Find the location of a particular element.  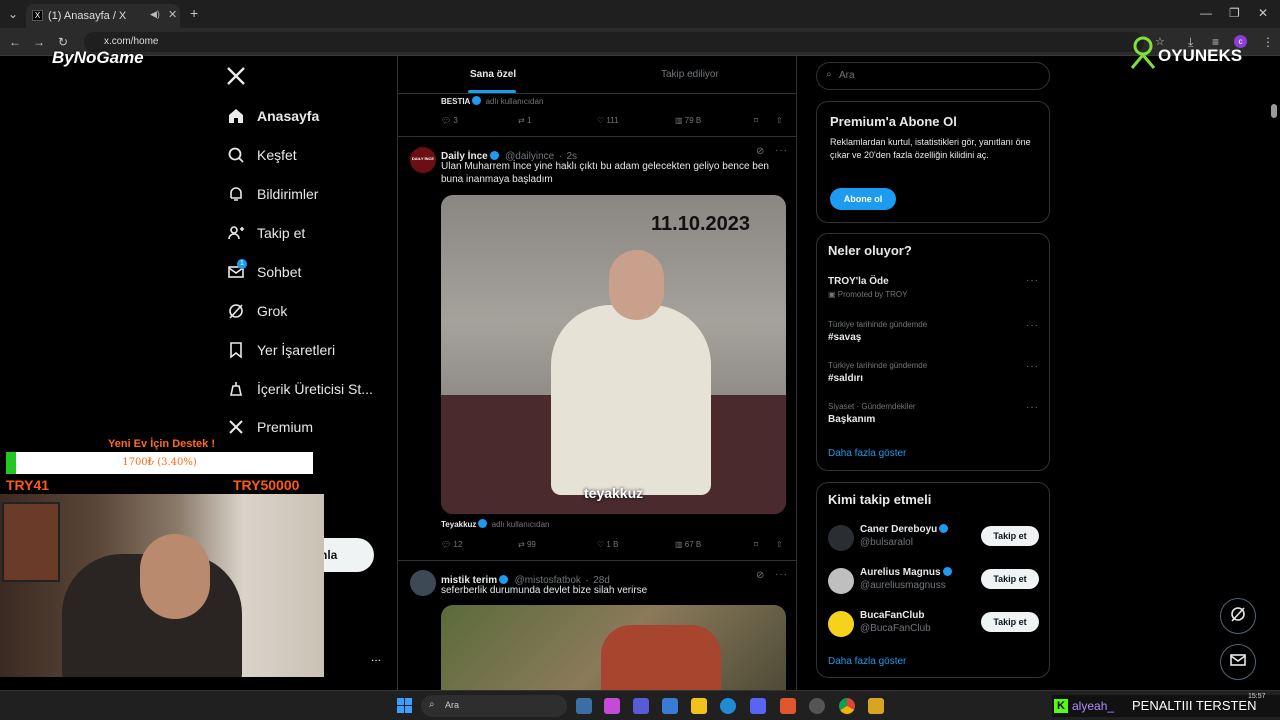

app-icon is located at coordinates (876, 706).